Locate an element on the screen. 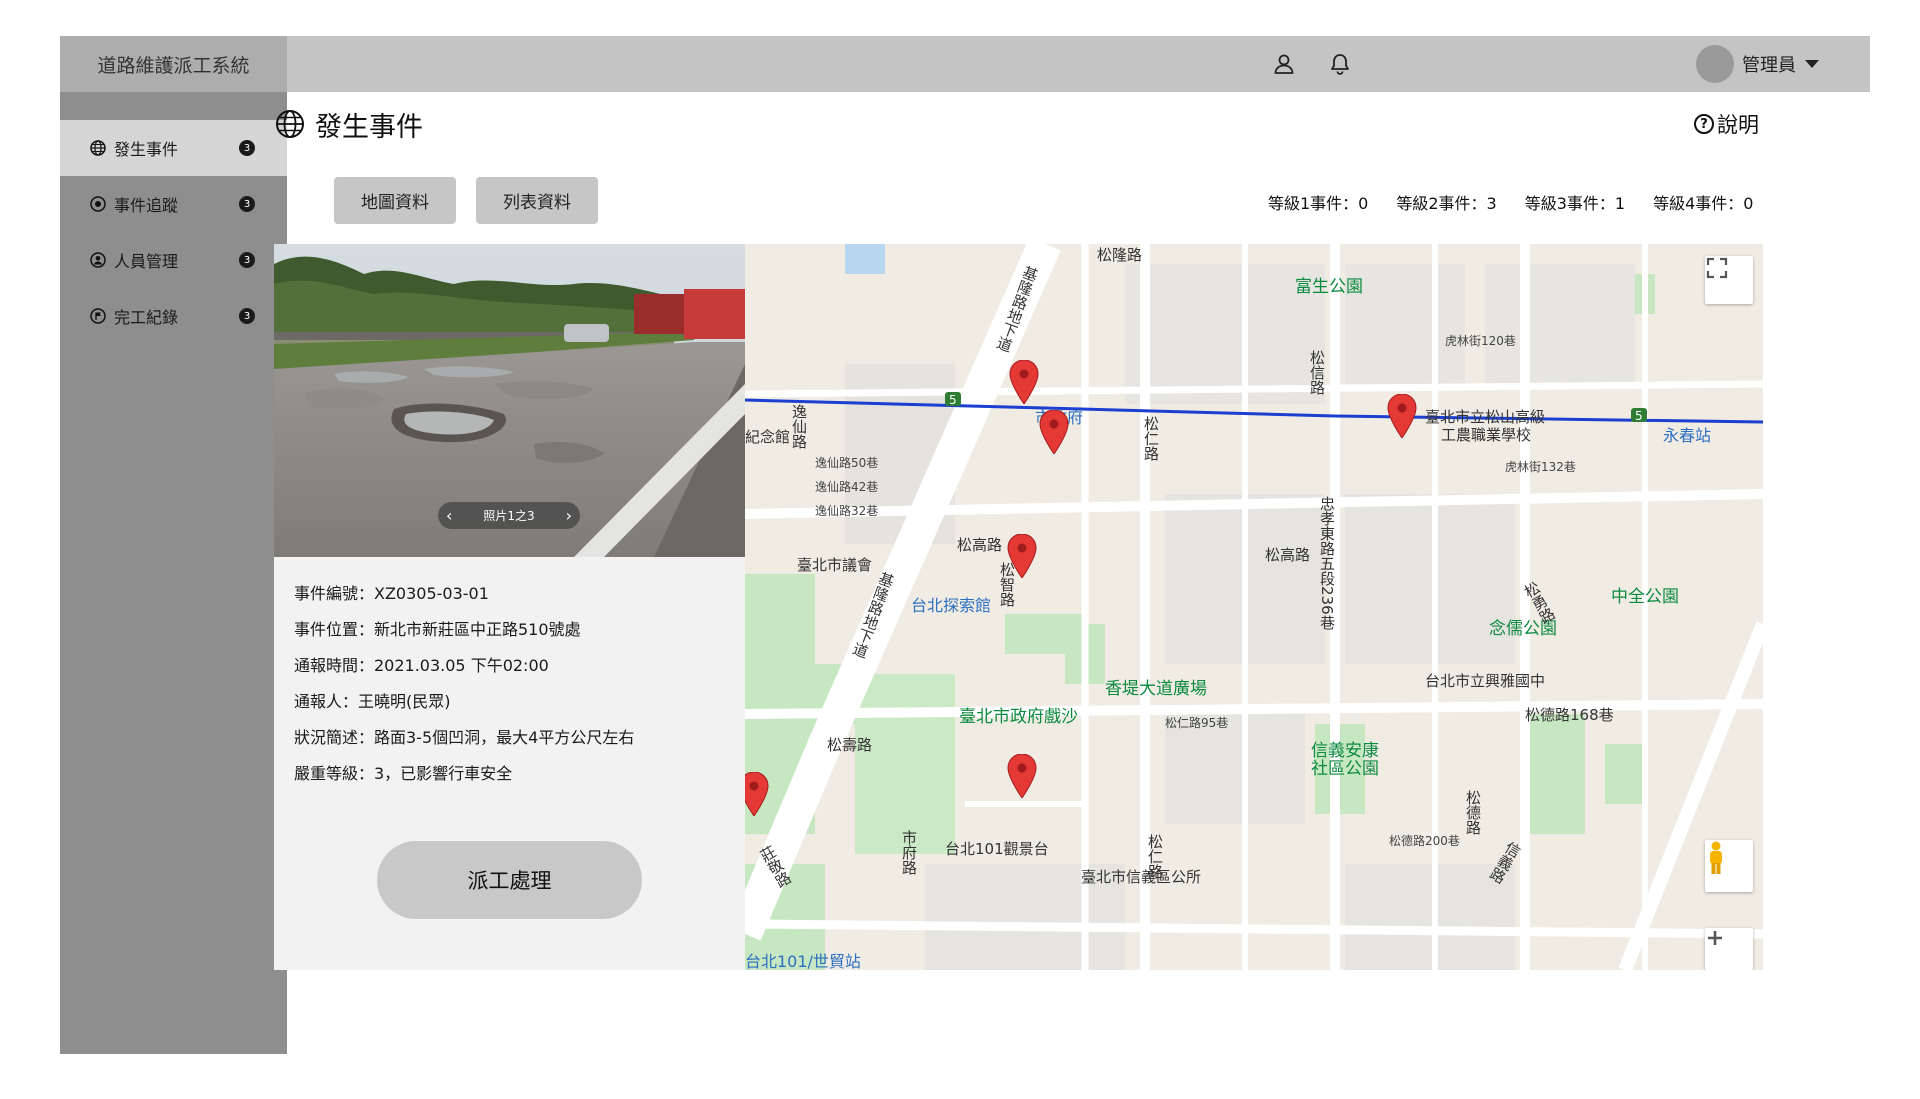 Image resolution: width=1920 pixels, height=1099 pixels. level-3-count: 等級3事件：1 is located at coordinates (1575, 203).